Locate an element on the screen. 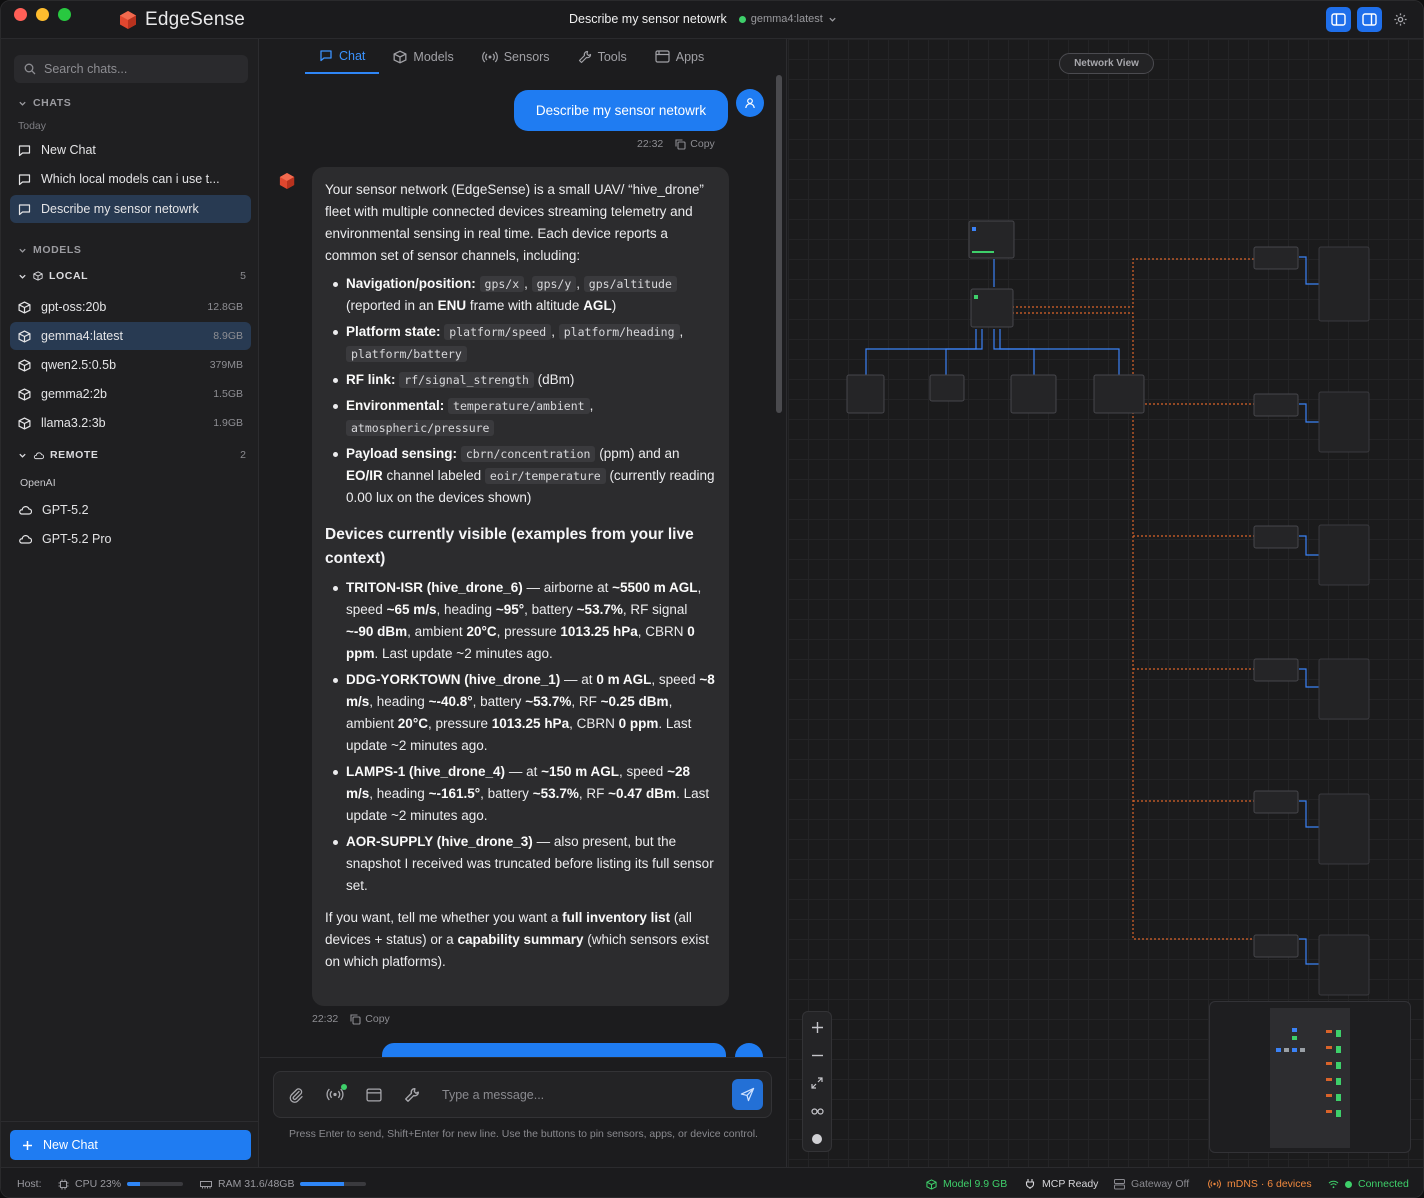  mdns-status: mDNS · 6 devices is located at coordinates (1260, 1182).